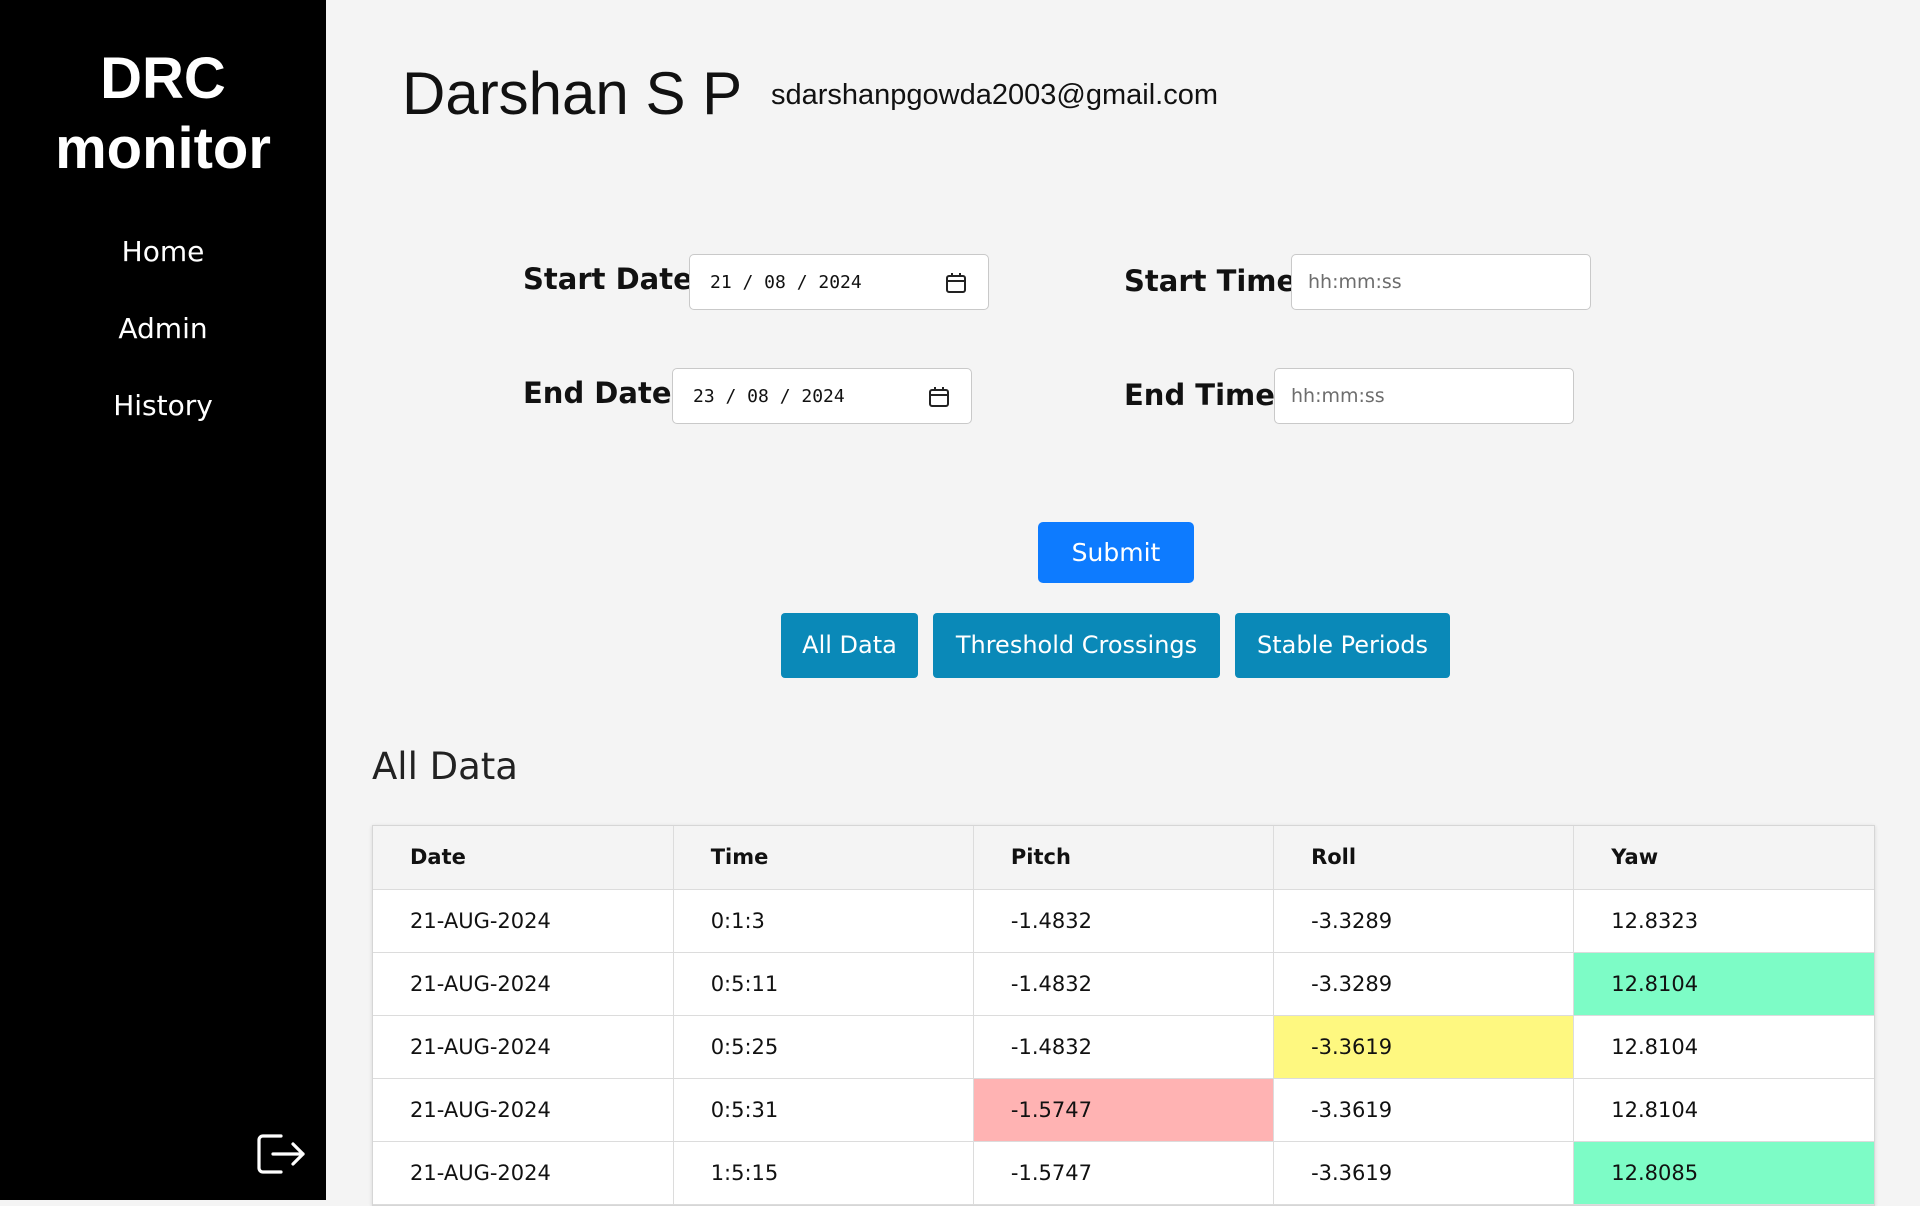  Describe the element at coordinates (281, 1154) in the screenshot. I see `logout-icon` at that location.